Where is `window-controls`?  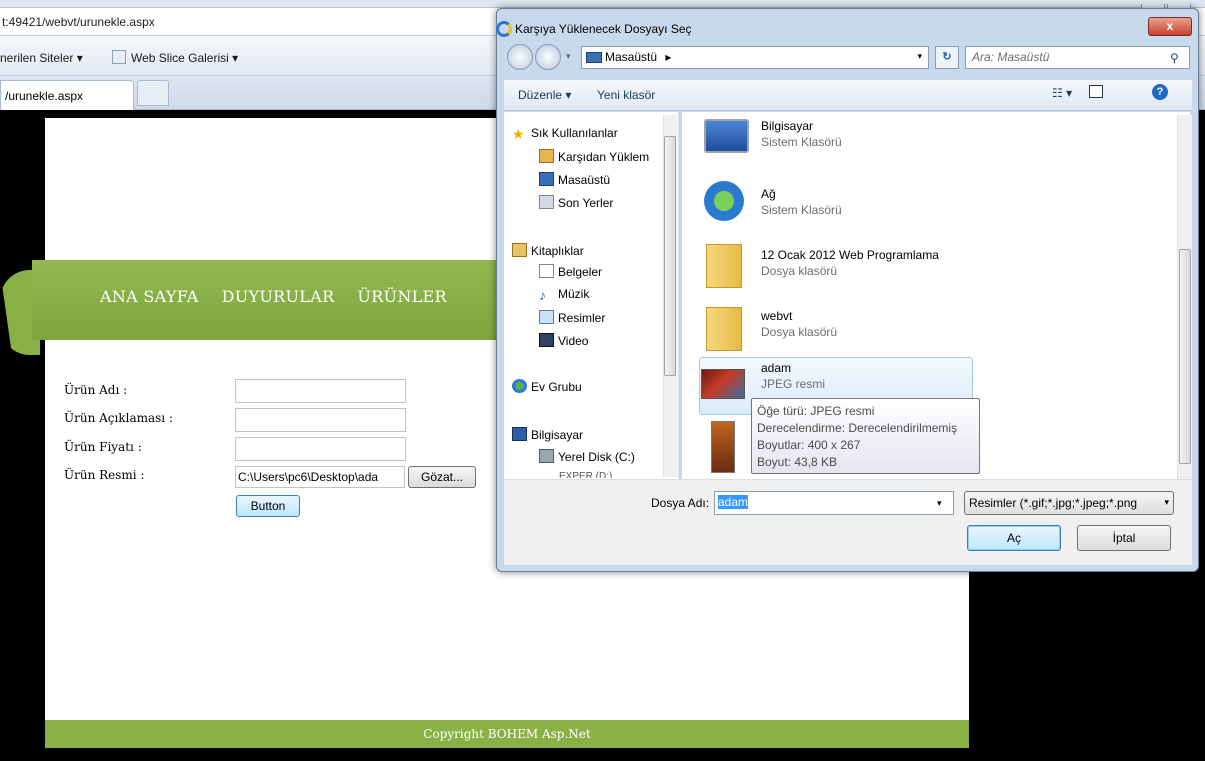
window-controls is located at coordinates (1169, 5).